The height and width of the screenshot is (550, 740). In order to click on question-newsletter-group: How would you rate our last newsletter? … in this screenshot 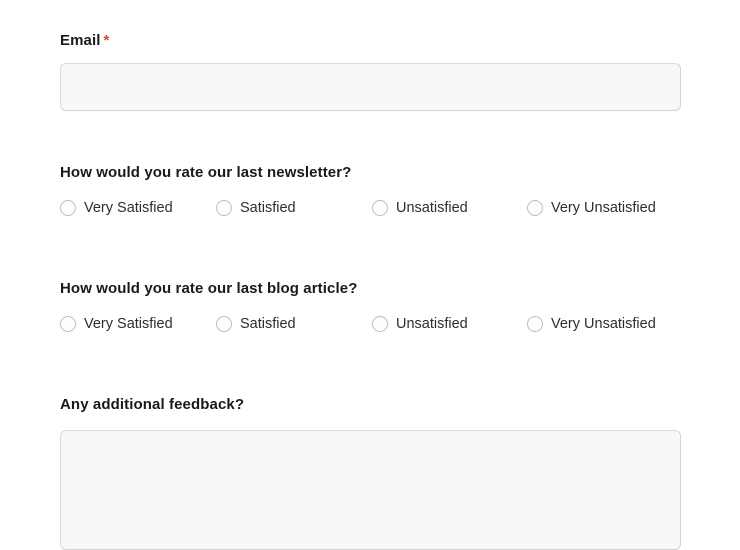, I will do `click(370, 192)`.